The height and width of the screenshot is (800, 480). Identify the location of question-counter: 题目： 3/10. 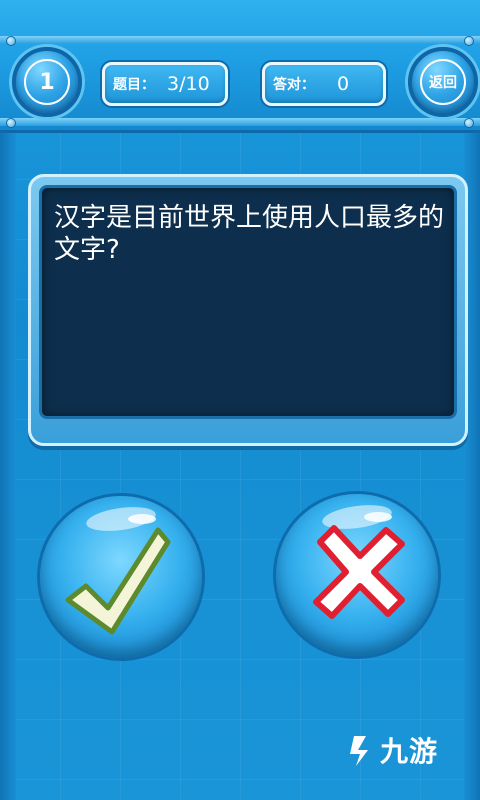
(165, 84).